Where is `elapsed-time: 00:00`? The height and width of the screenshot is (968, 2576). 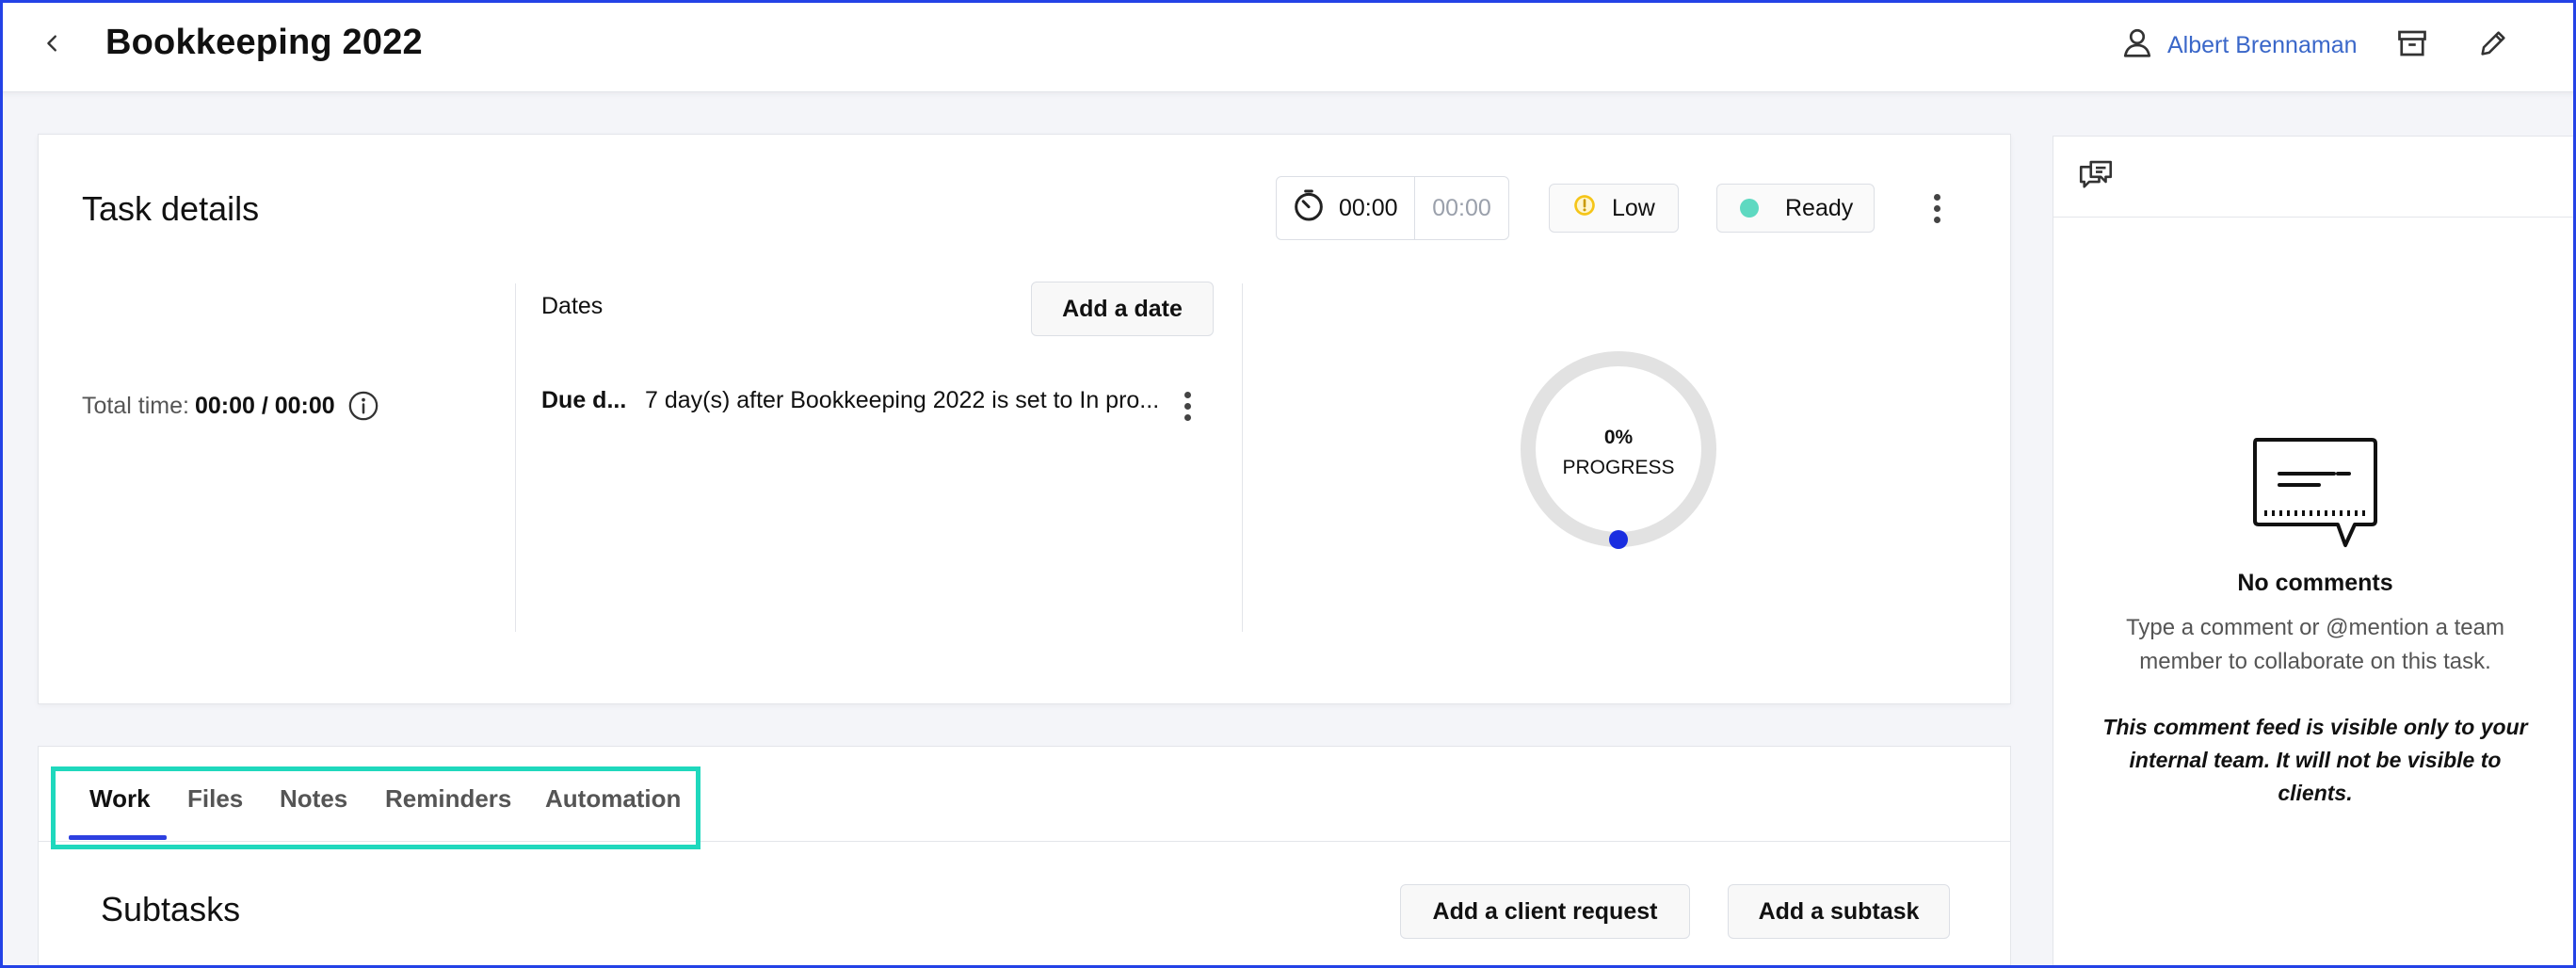 elapsed-time: 00:00 is located at coordinates (1368, 207).